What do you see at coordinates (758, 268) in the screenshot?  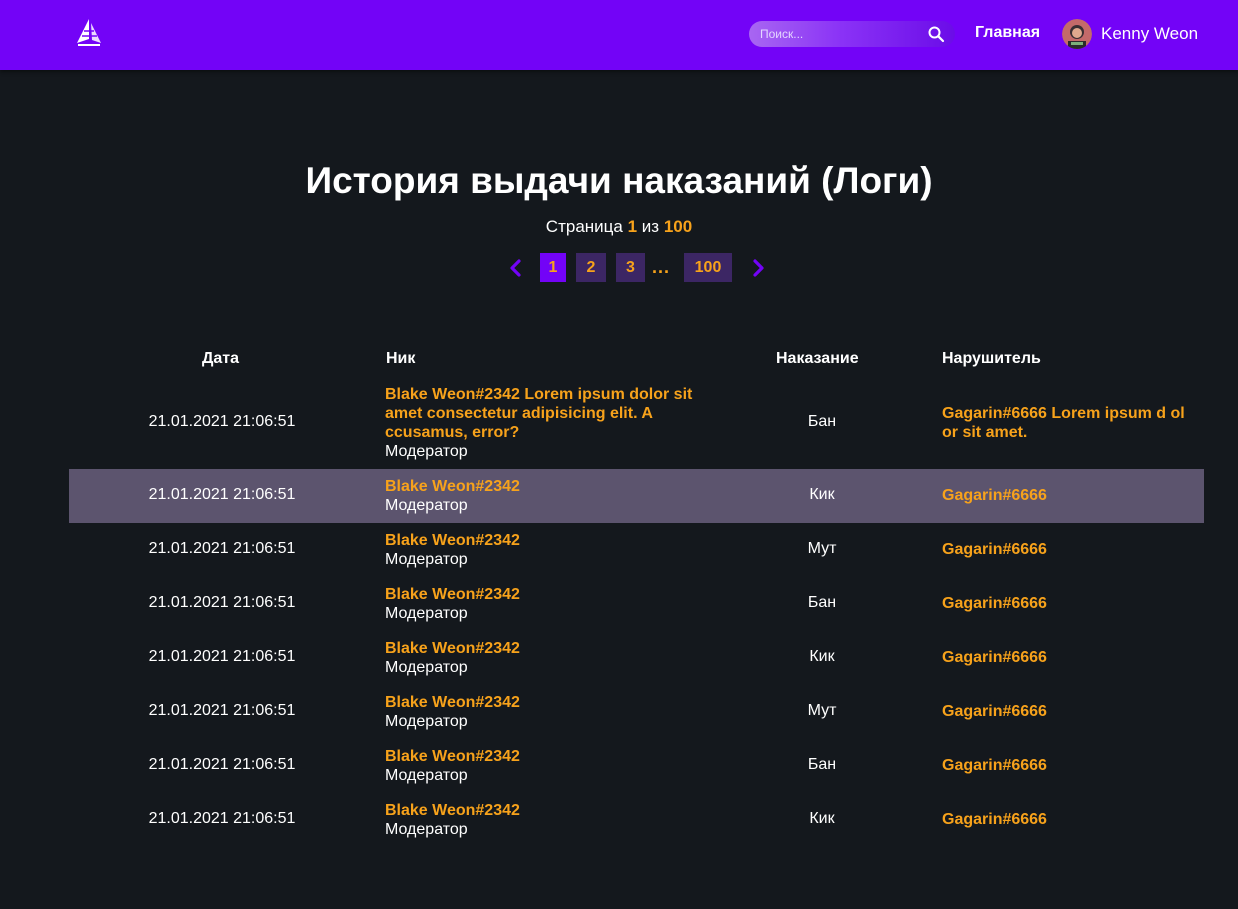 I see `chevron-right-icon` at bounding box center [758, 268].